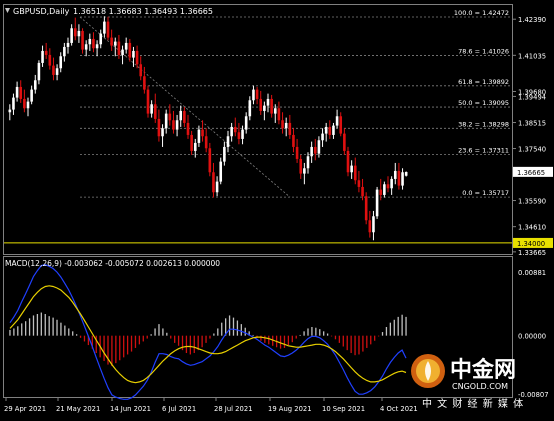 This screenshot has height=421, width=554. Describe the element at coordinates (480, 386) in the screenshot. I see `watermark-url: CNGOLD.COM` at that location.